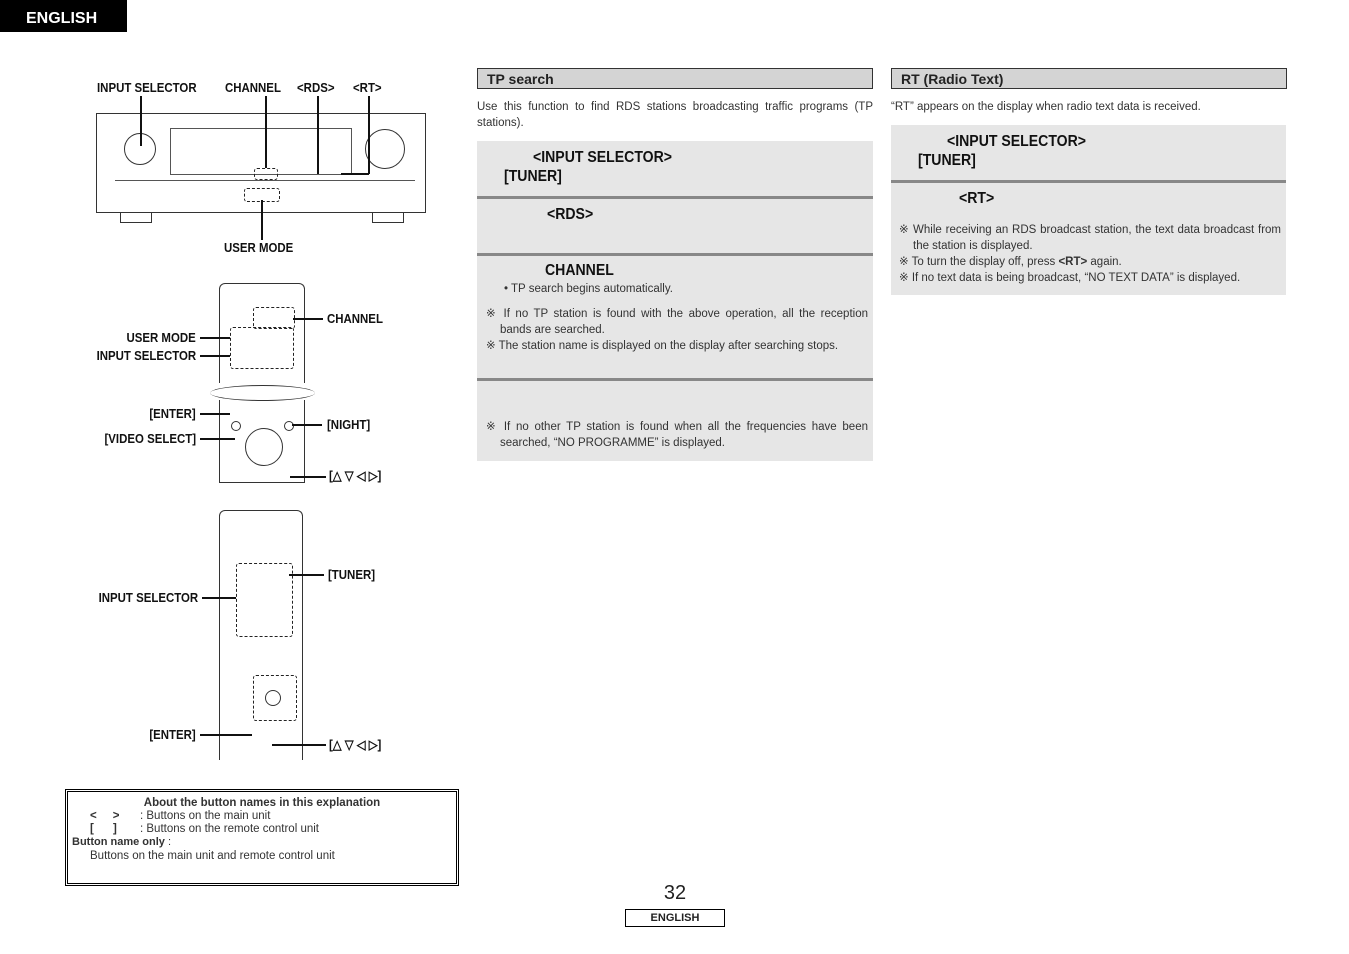 Image resolution: width=1349 pixels, height=954 pixels. Describe the element at coordinates (385, 149) in the screenshot. I see `volume-knob` at that location.